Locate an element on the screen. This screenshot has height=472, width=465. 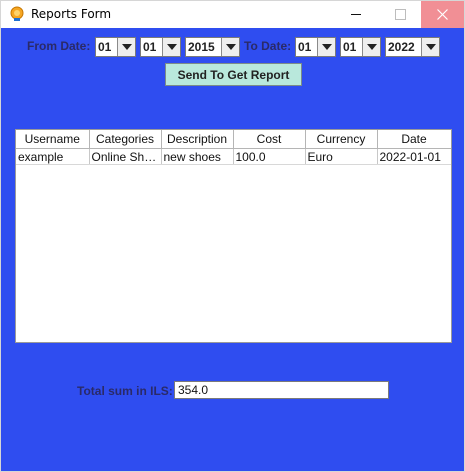
to-date-label: To Date: is located at coordinates (268, 46).